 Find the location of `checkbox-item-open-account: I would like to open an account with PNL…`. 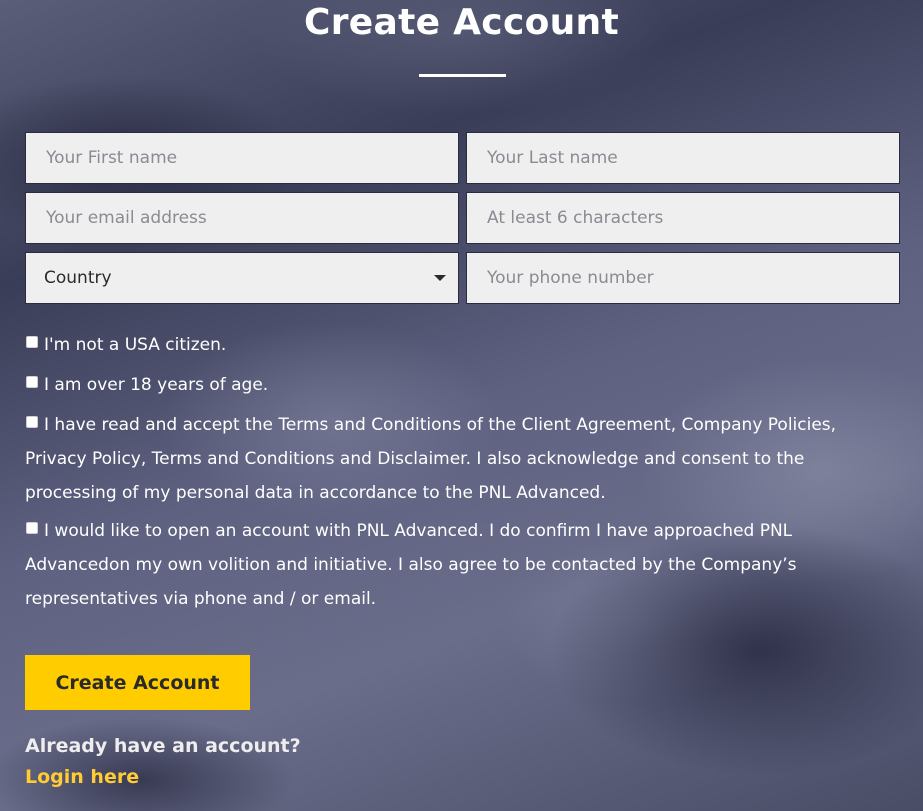

checkbox-item-open-account: I would like to open an account with PNL… is located at coordinates (460, 565).